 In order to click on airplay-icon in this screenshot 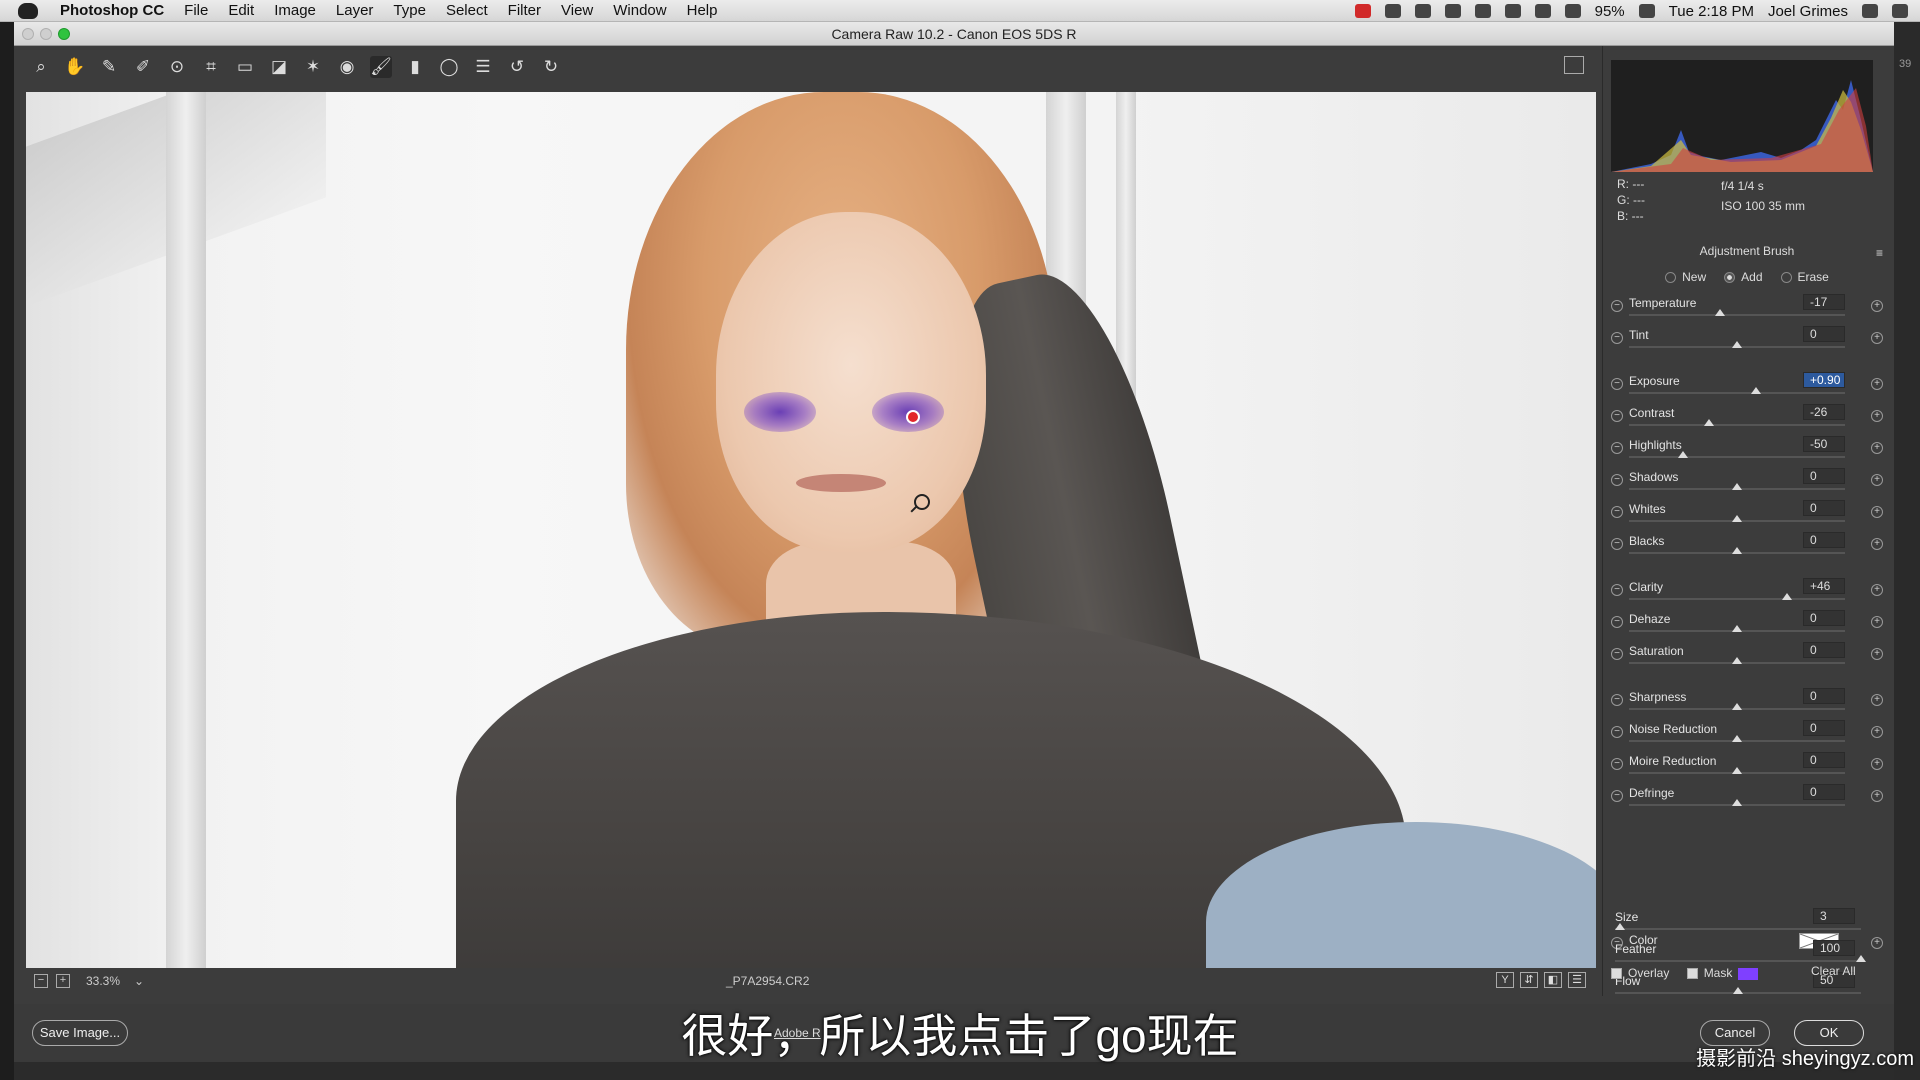, I will do `click(1572, 11)`.